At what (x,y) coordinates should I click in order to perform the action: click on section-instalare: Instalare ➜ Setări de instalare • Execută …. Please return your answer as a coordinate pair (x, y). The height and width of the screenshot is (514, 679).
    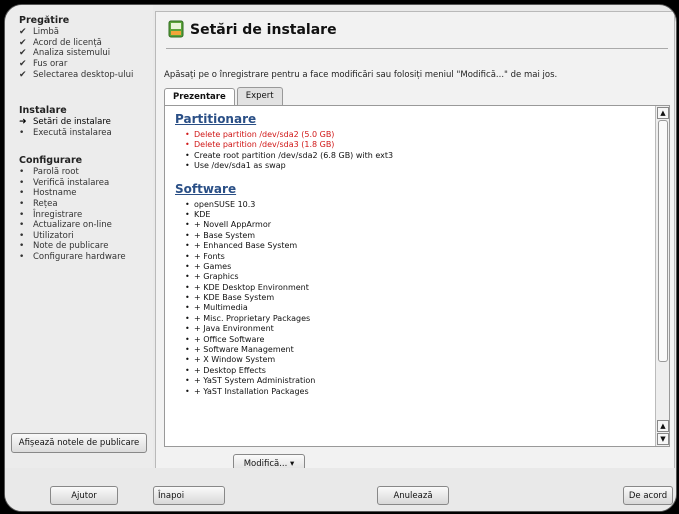
    Looking at the image, I should click on (65, 121).